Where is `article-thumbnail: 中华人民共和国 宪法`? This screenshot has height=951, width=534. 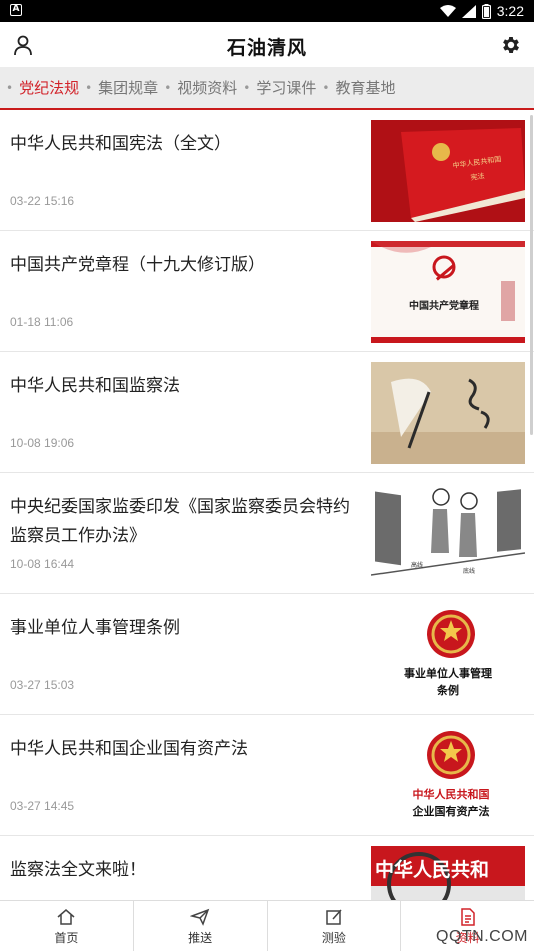 article-thumbnail: 中华人民共和国 宪法 is located at coordinates (448, 171).